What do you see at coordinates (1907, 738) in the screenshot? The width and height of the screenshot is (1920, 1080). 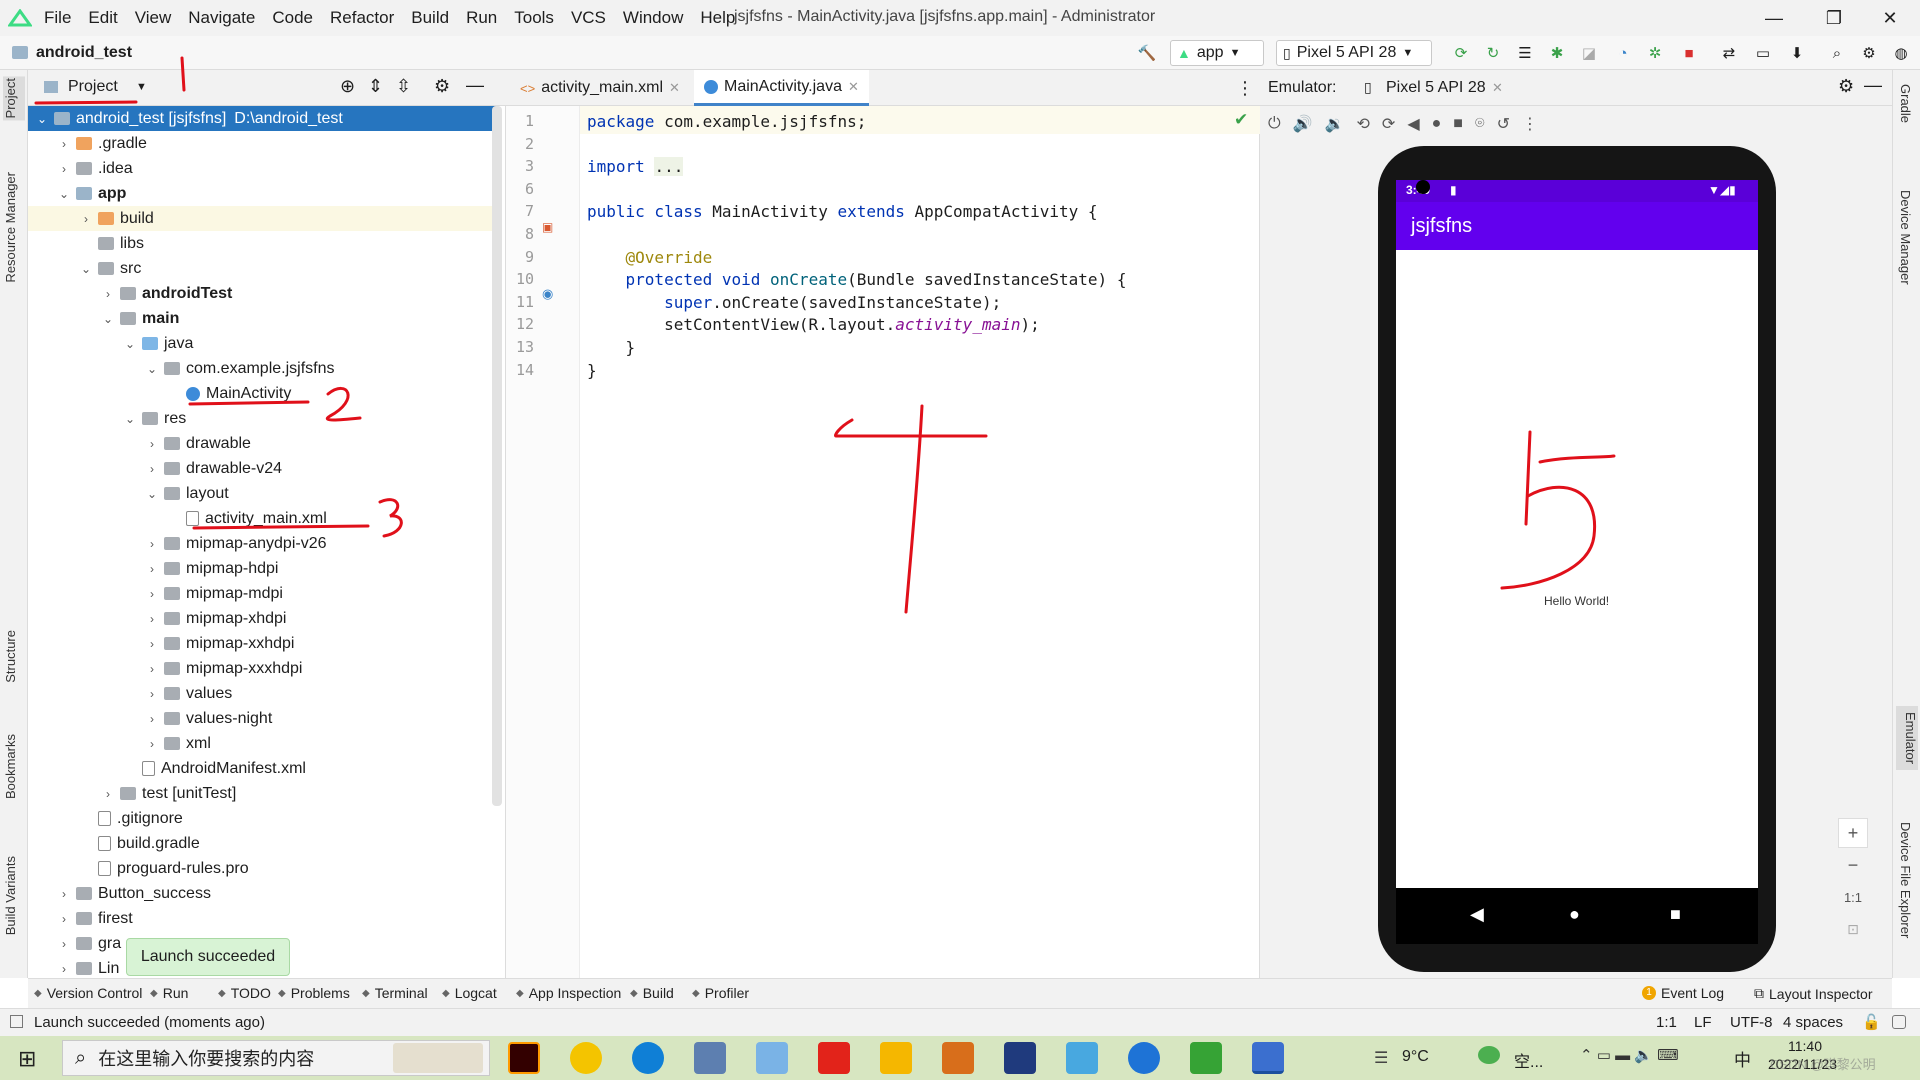 I see `stripe-emulator: Emulator` at bounding box center [1907, 738].